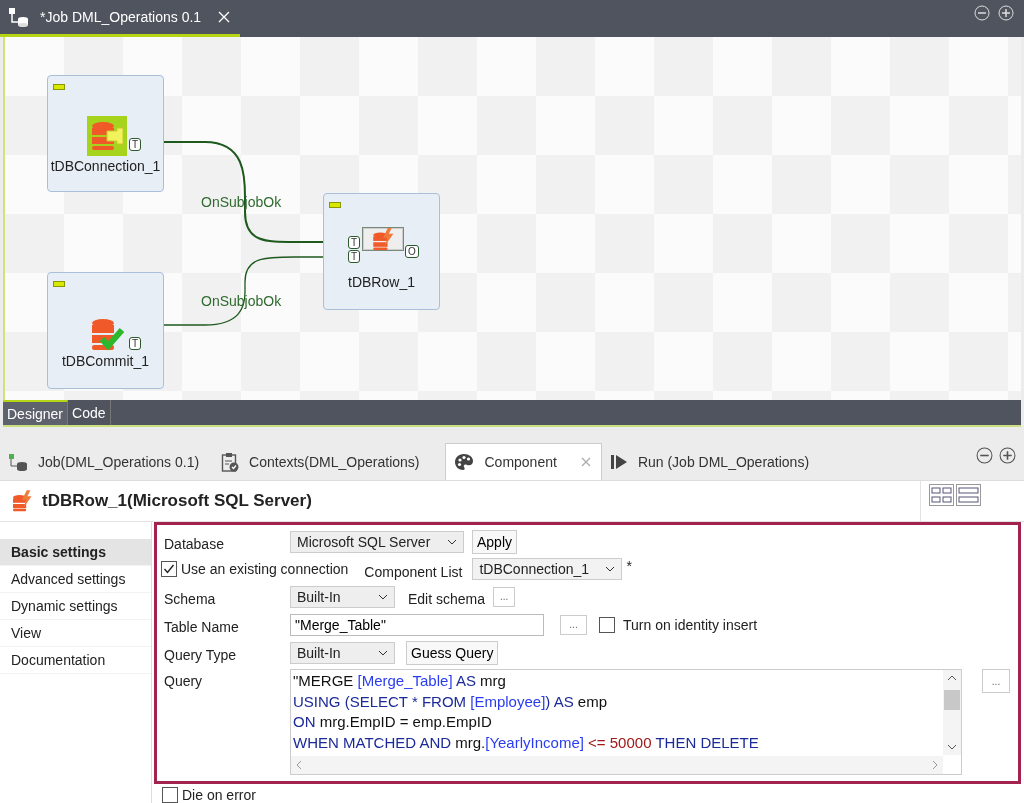  I want to click on panel-tab: Component, so click(523, 461).